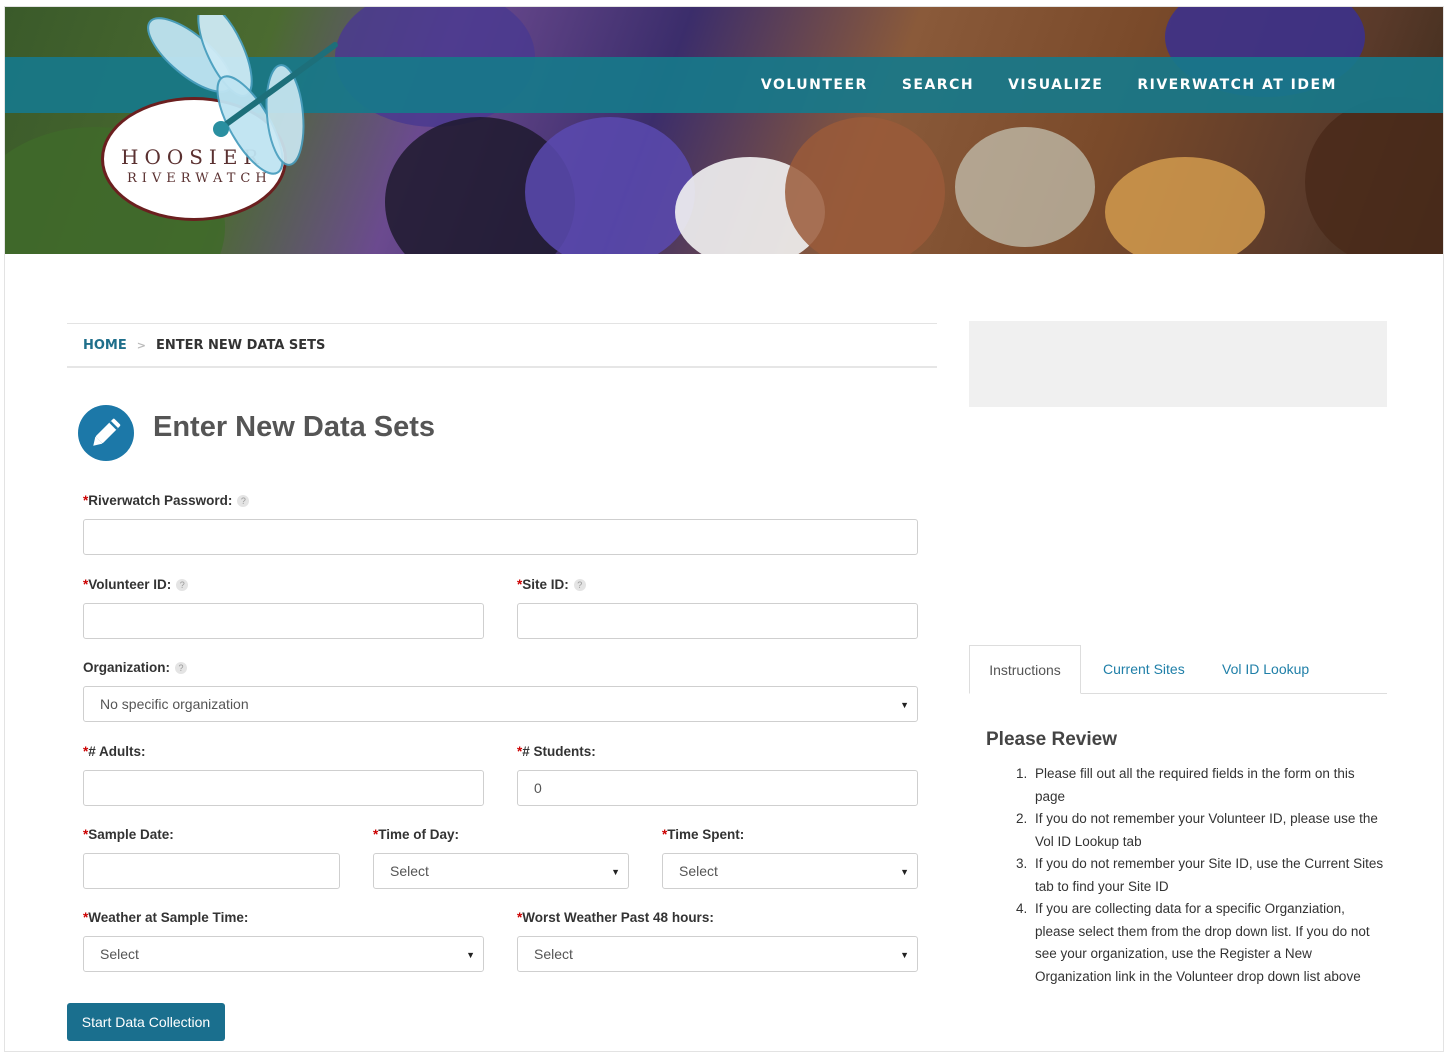 The height and width of the screenshot is (1053, 1449). Describe the element at coordinates (416, 834) in the screenshot. I see `label-time-of-day: *Time of Day:` at that location.